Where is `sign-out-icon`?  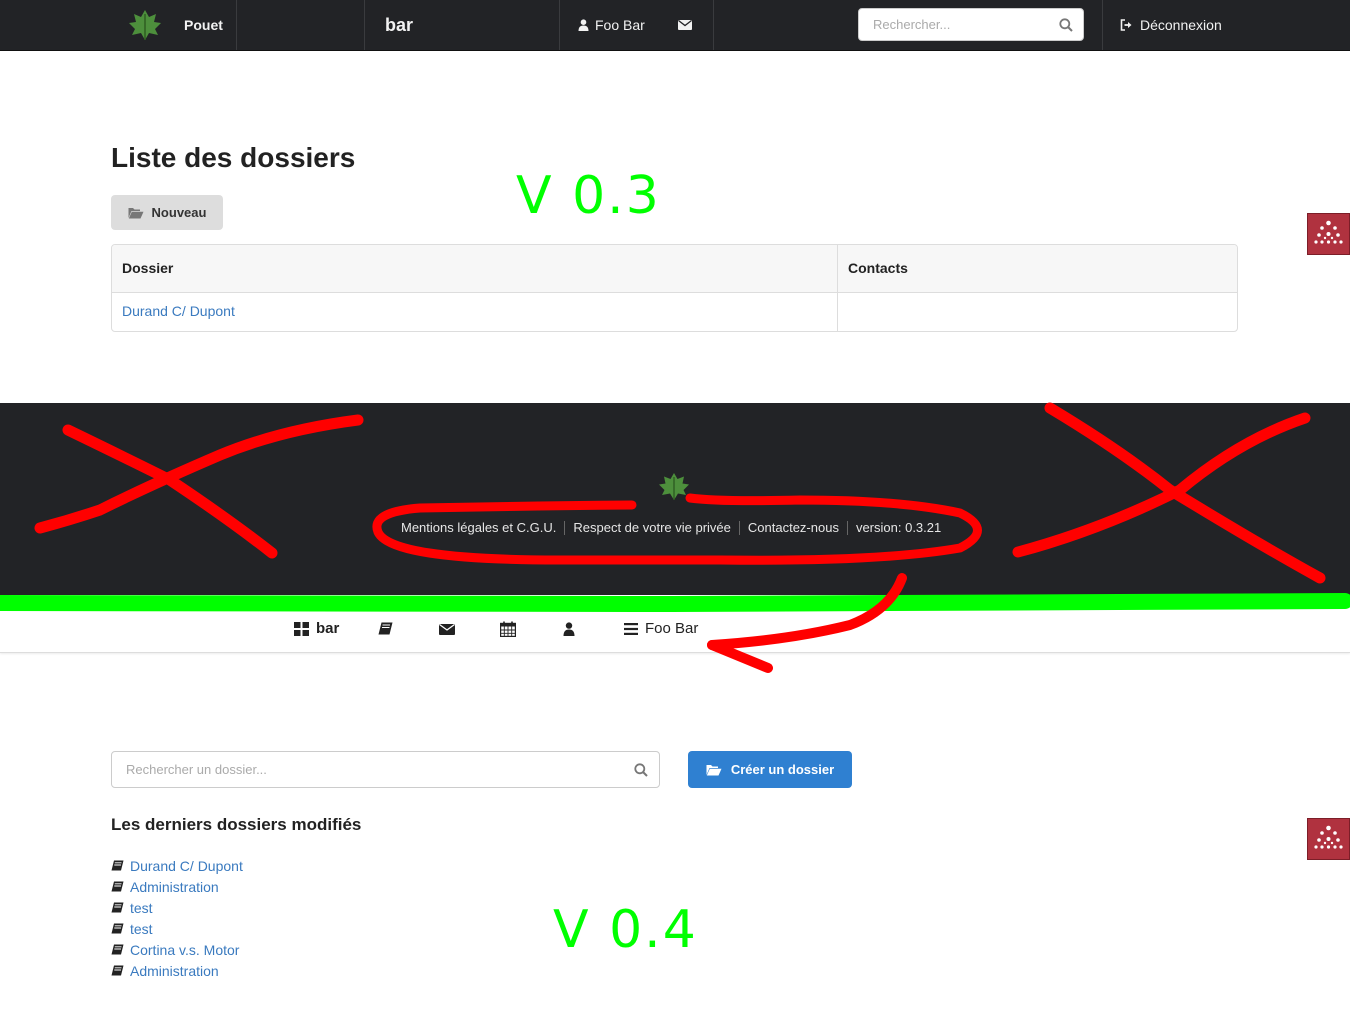
sign-out-icon is located at coordinates (1126, 25).